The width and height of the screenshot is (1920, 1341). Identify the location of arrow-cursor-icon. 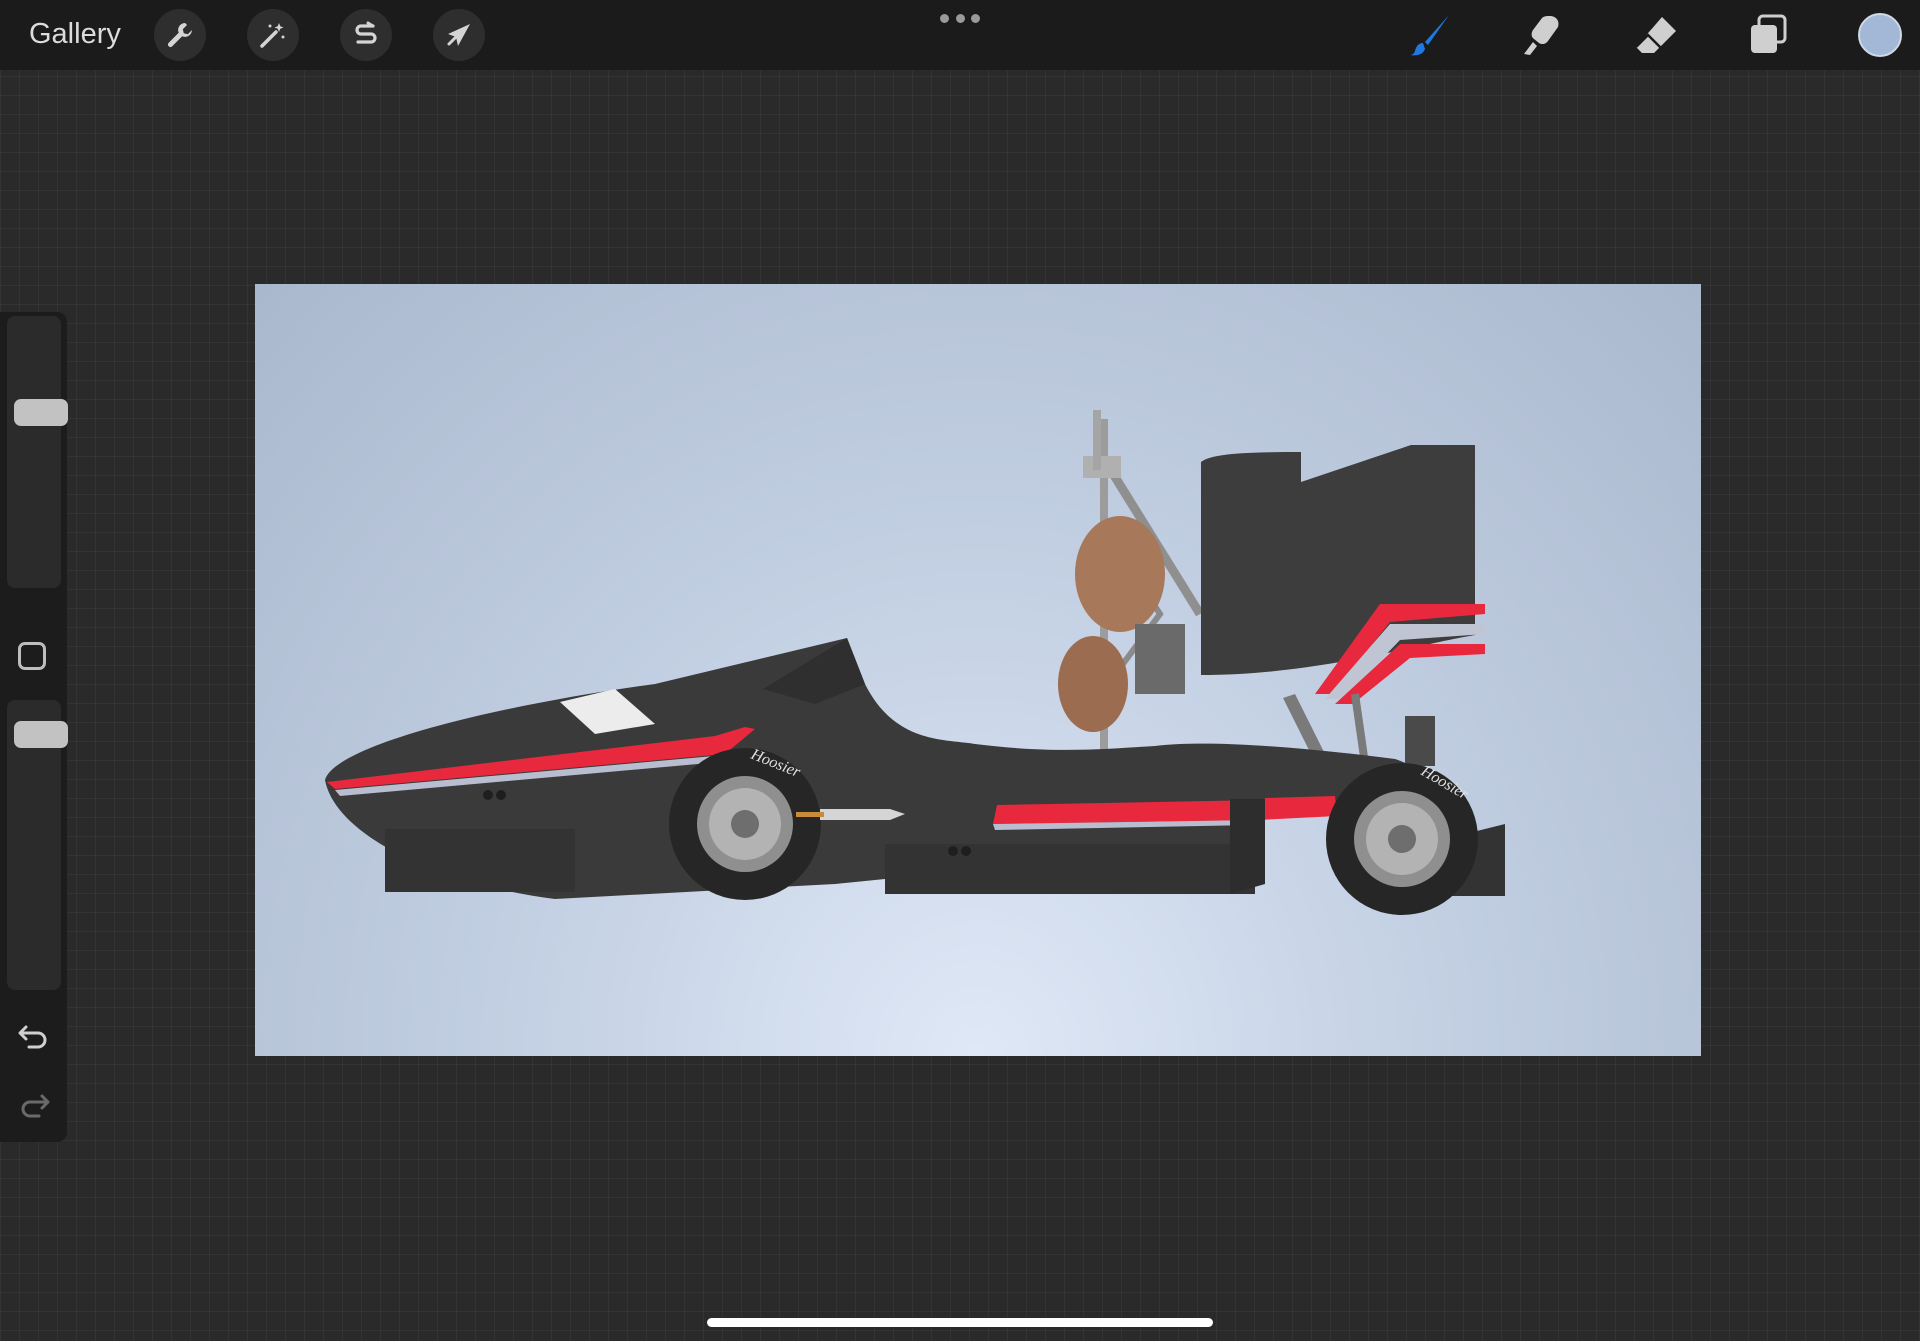
(458, 35).